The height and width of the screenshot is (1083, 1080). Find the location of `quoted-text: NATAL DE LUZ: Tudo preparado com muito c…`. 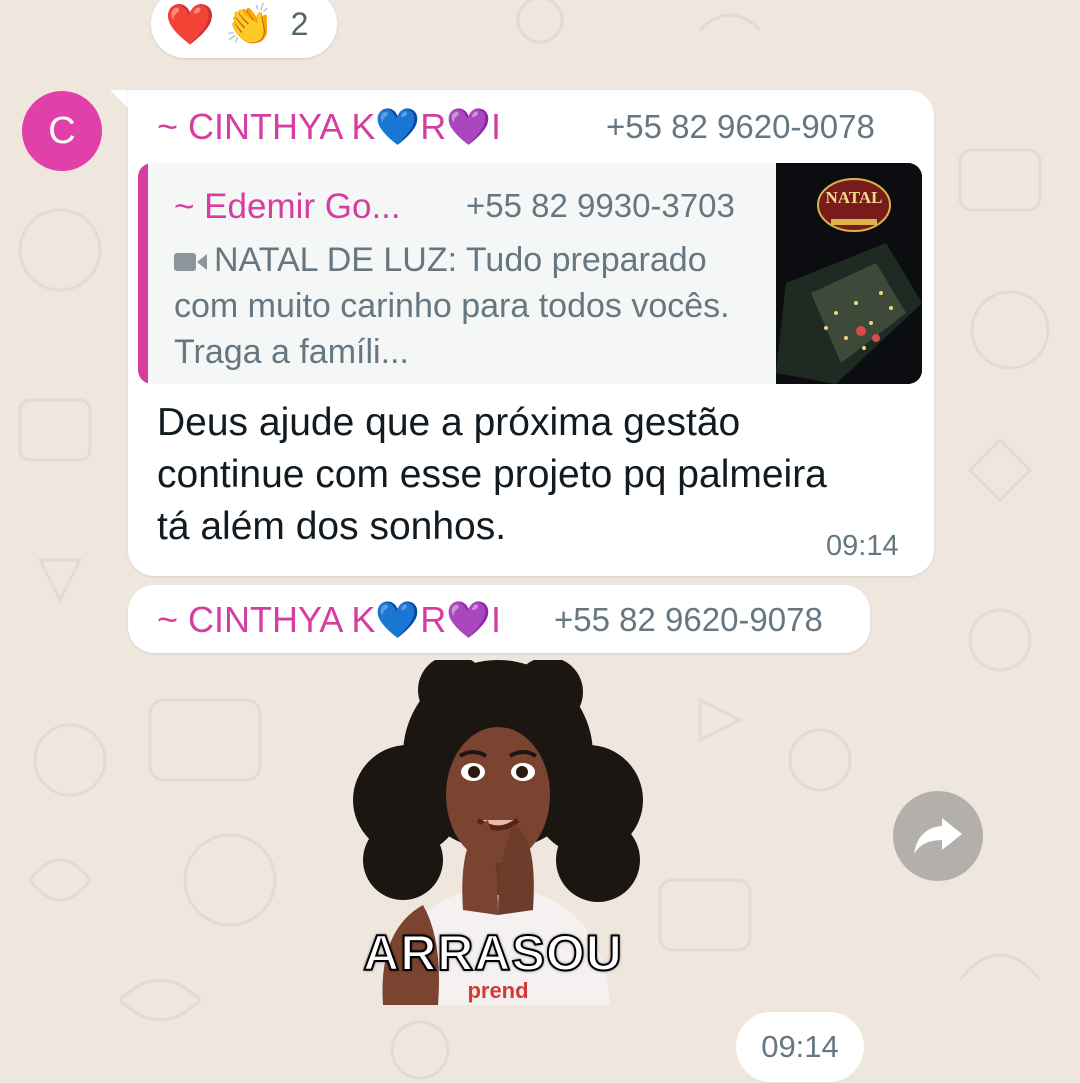

quoted-text: NATAL DE LUZ: Tudo preparado com muito c… is located at coordinates (452, 306).